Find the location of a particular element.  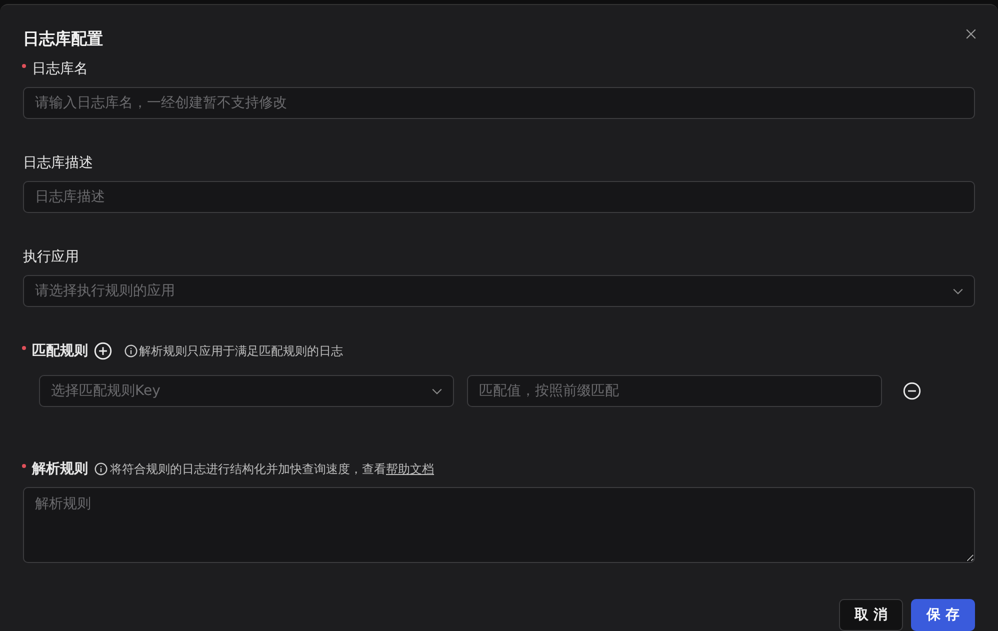

field-label: 日志库描述 is located at coordinates (58, 163).